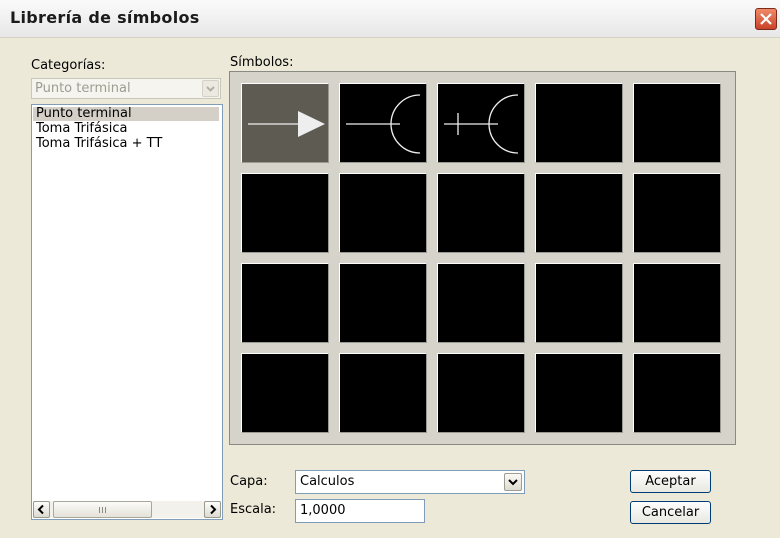 The width and height of the screenshot is (780, 538). I want to click on scroll-right-button, so click(212, 509).